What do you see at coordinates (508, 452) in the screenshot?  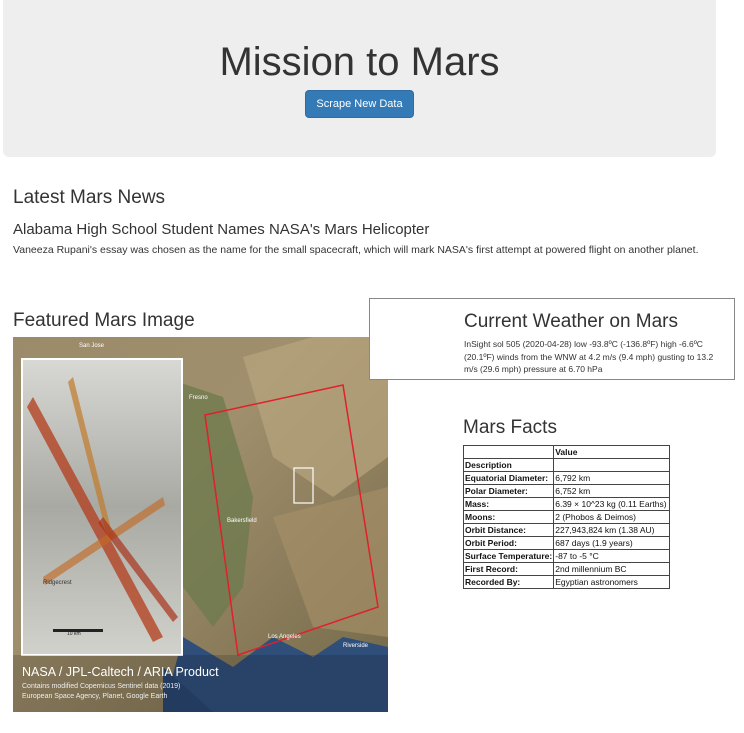 I see `table-corner-cell` at bounding box center [508, 452].